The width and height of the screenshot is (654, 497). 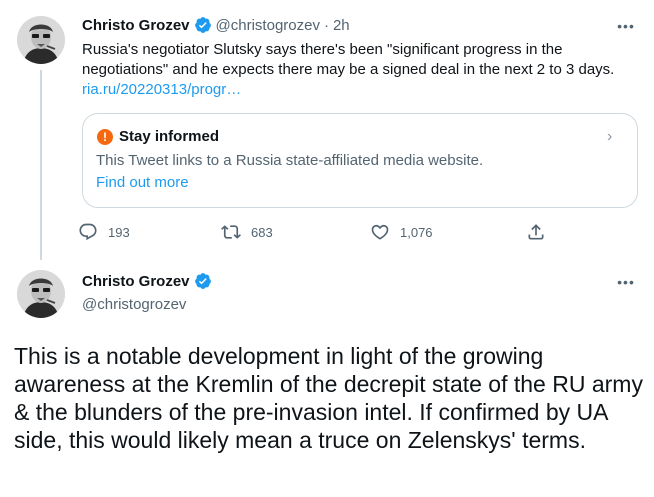 I want to click on like-button: 1,076, so click(x=401, y=232).